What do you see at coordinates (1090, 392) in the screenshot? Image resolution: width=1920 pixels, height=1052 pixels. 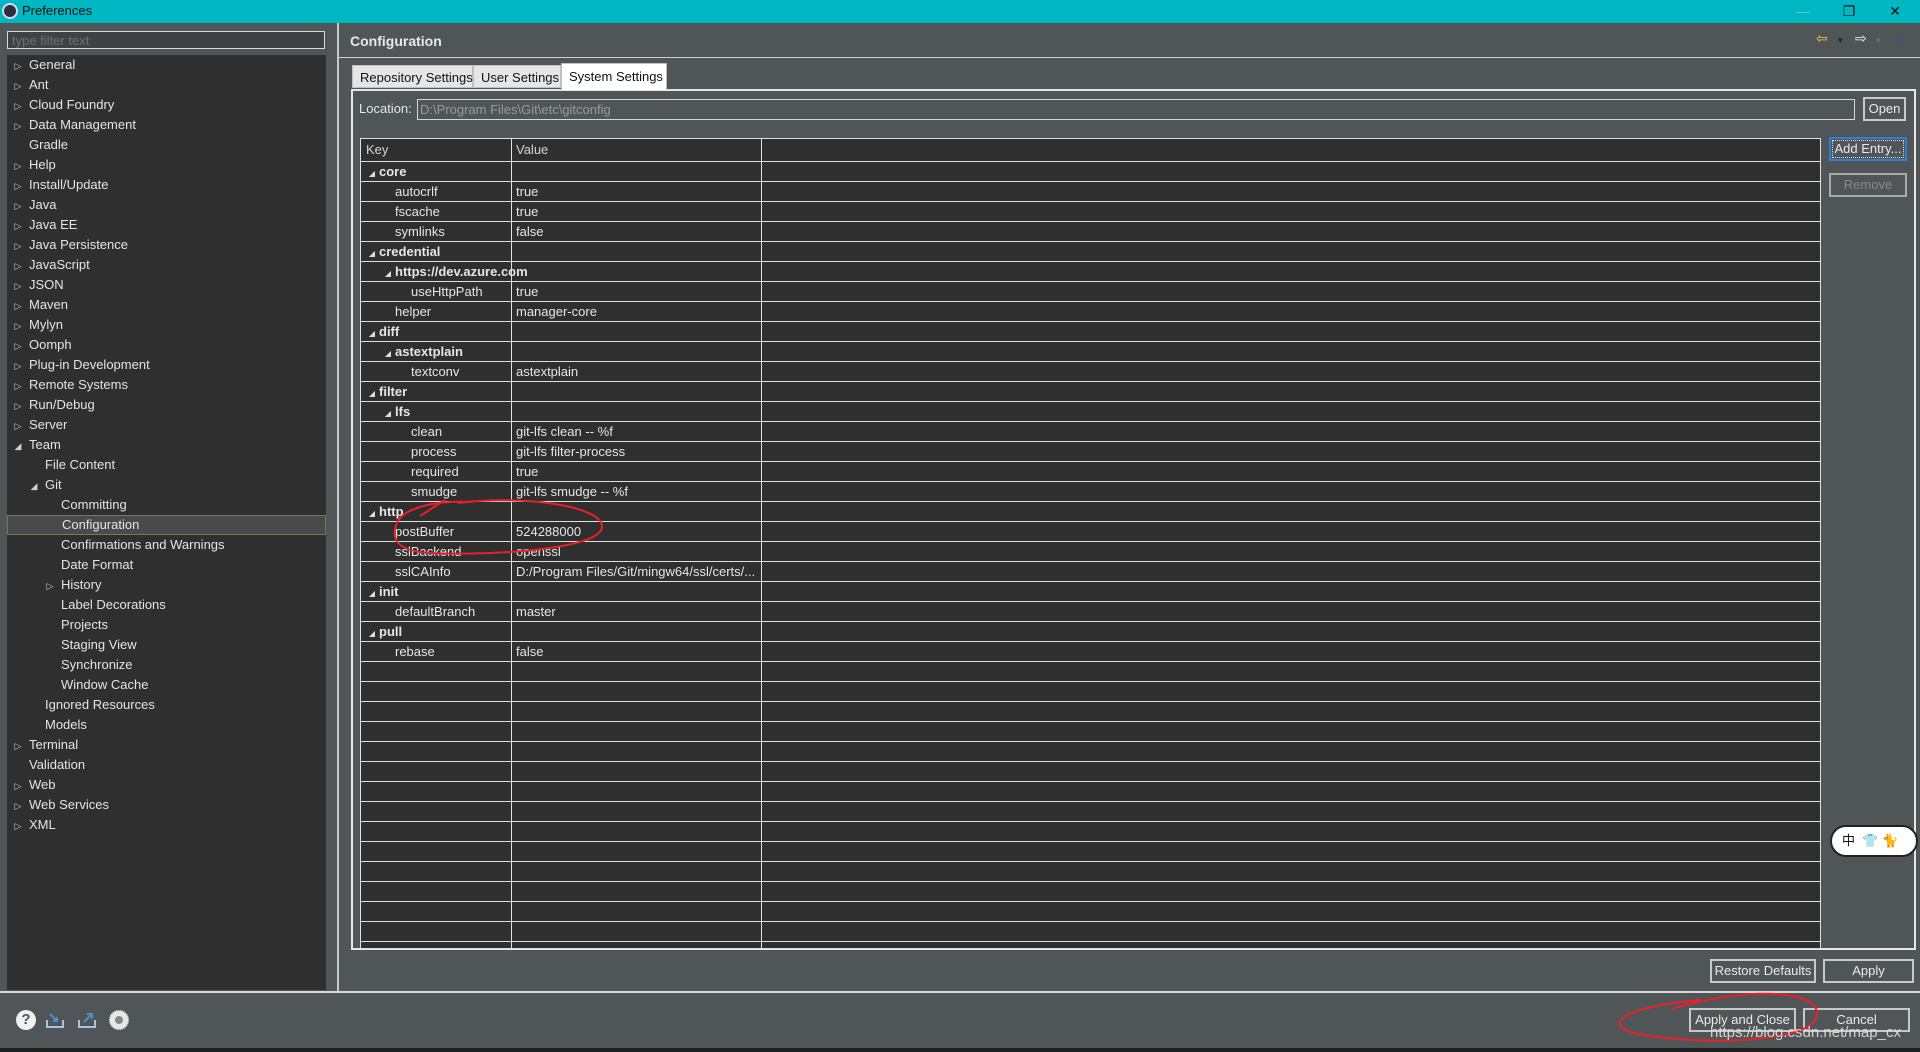 I see `table-row: ◢ filter` at bounding box center [1090, 392].